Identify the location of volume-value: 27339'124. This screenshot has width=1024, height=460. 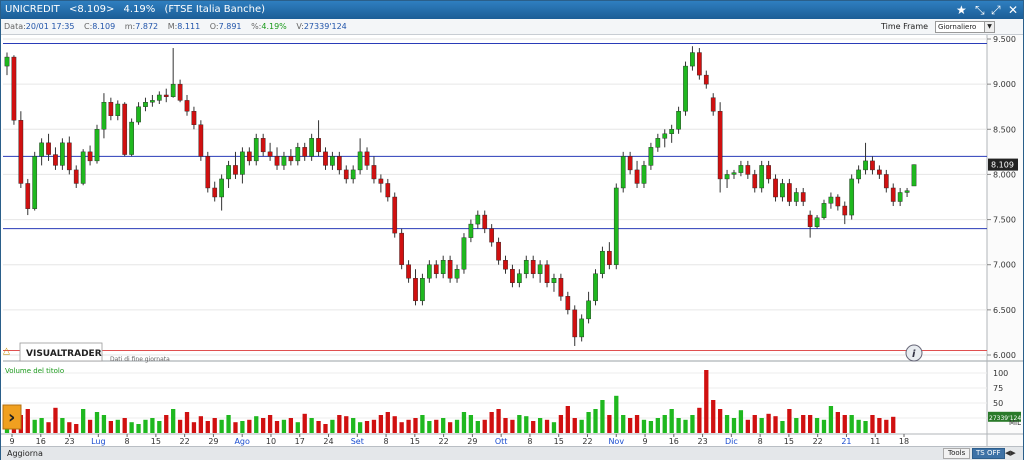
(325, 26).